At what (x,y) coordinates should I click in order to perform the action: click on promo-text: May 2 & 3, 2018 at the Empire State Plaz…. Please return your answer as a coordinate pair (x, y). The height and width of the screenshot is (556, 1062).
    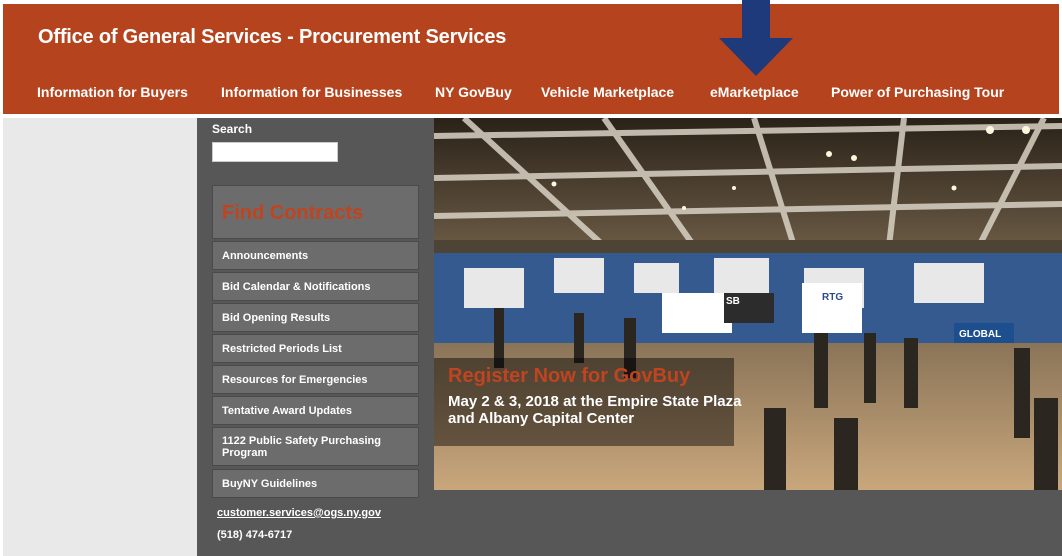
    Looking at the image, I should click on (595, 410).